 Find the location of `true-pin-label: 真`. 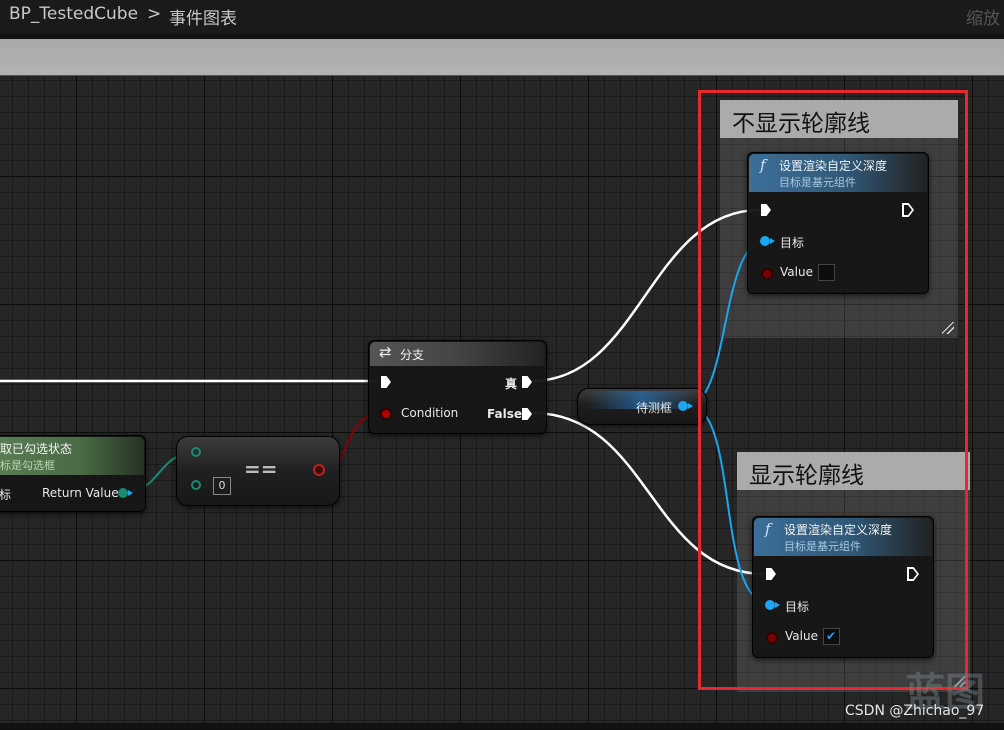

true-pin-label: 真 is located at coordinates (511, 384).